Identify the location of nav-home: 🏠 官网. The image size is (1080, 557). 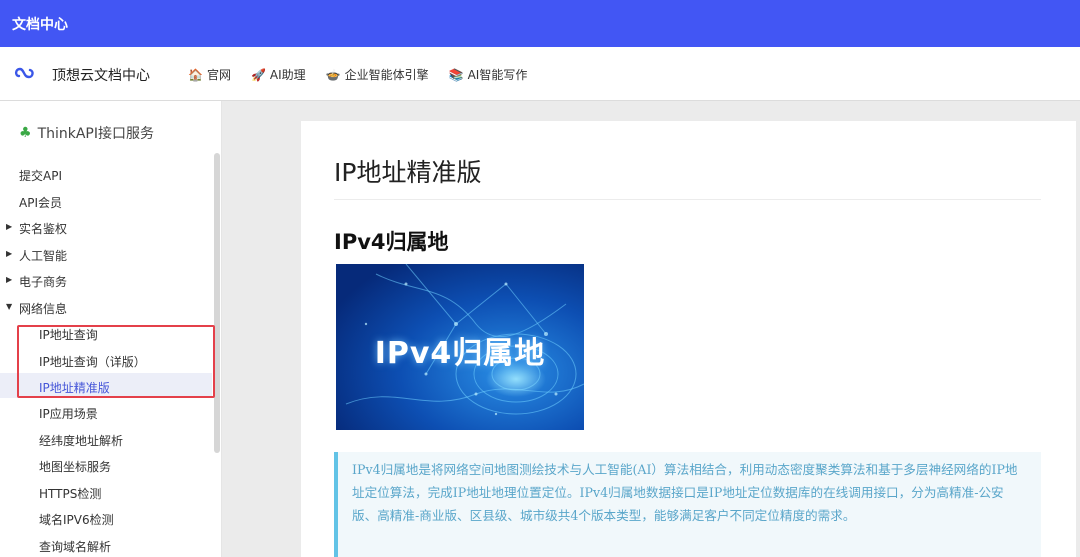
(209, 74).